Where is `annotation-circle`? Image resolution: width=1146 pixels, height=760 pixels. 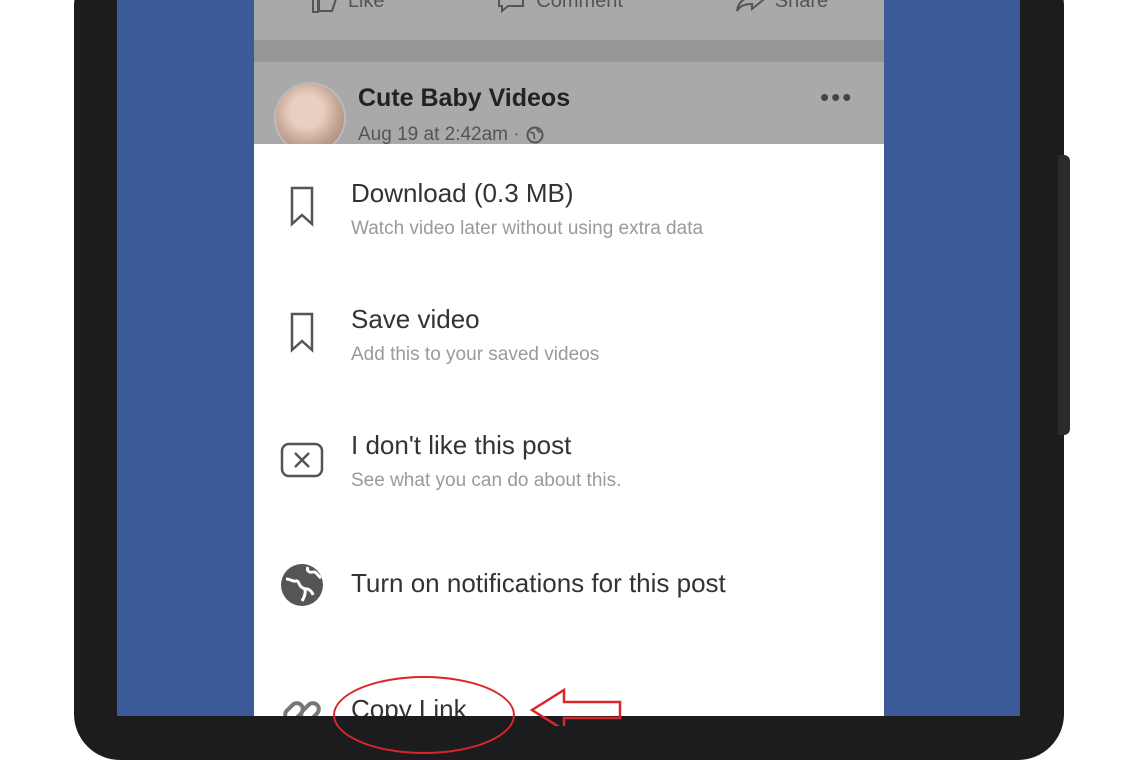
annotation-circle is located at coordinates (424, 715).